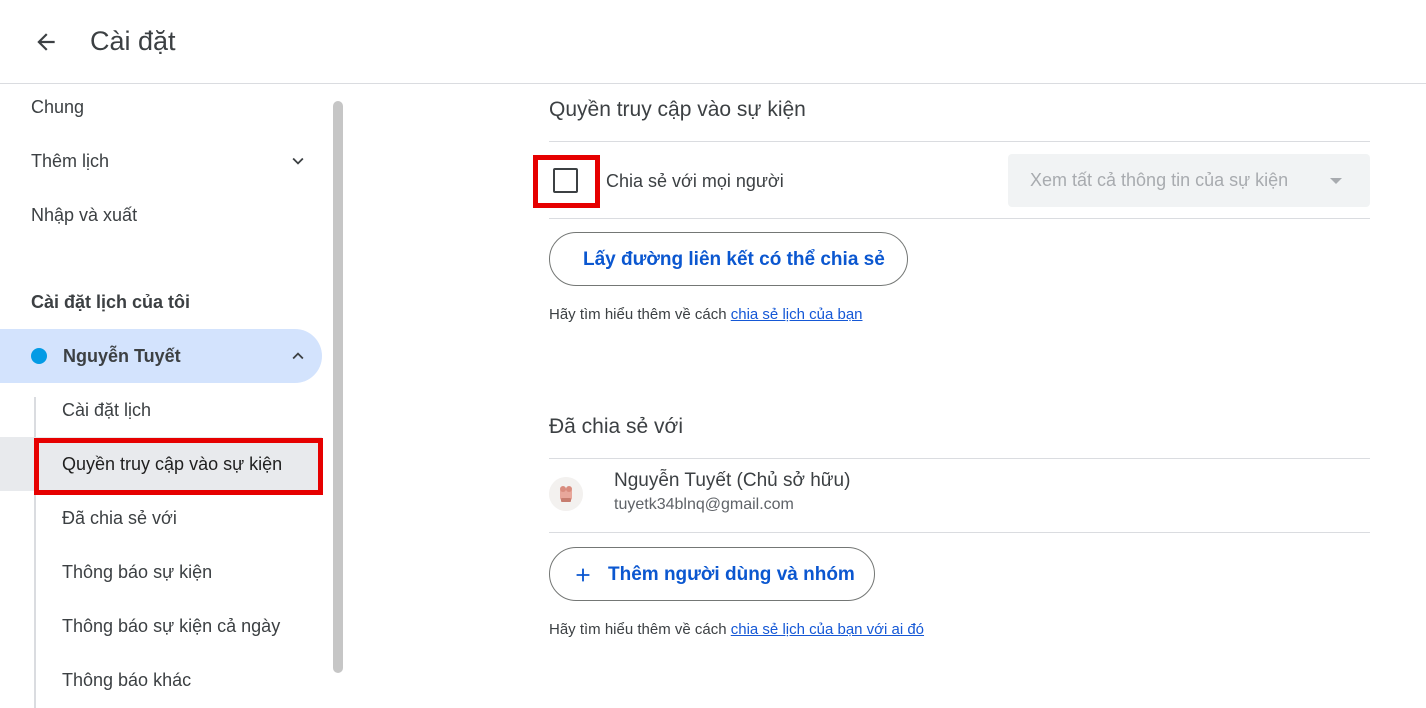  What do you see at coordinates (732, 480) in the screenshot?
I see `shared-user-name: Nguyễn Tuyết (Chủ sở hữu)` at bounding box center [732, 480].